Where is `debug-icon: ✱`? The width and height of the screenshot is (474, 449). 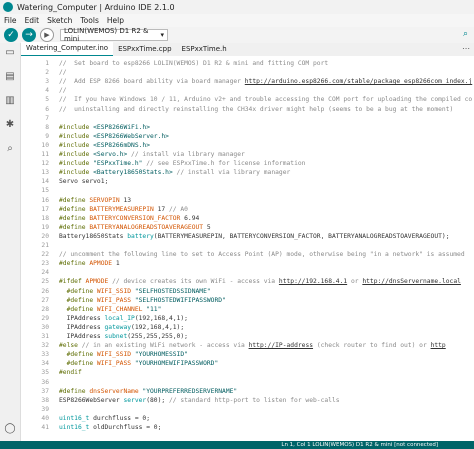 debug-icon: ✱ is located at coordinates (10, 125).